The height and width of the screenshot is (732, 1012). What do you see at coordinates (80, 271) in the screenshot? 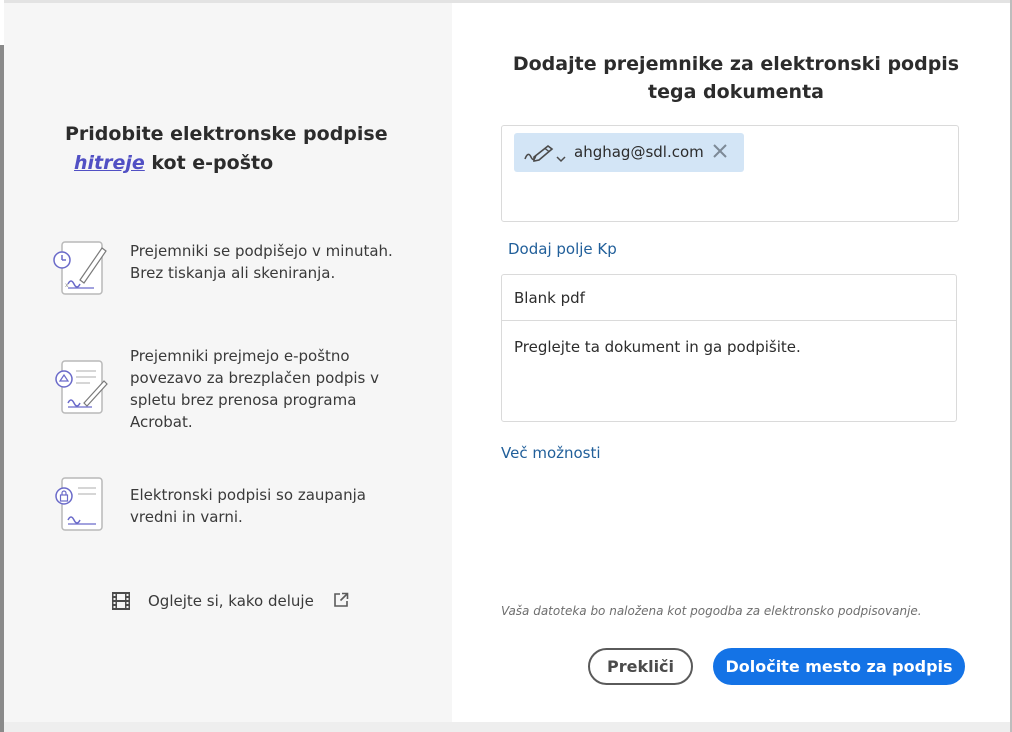
I see `signing-clock-icon: x` at bounding box center [80, 271].